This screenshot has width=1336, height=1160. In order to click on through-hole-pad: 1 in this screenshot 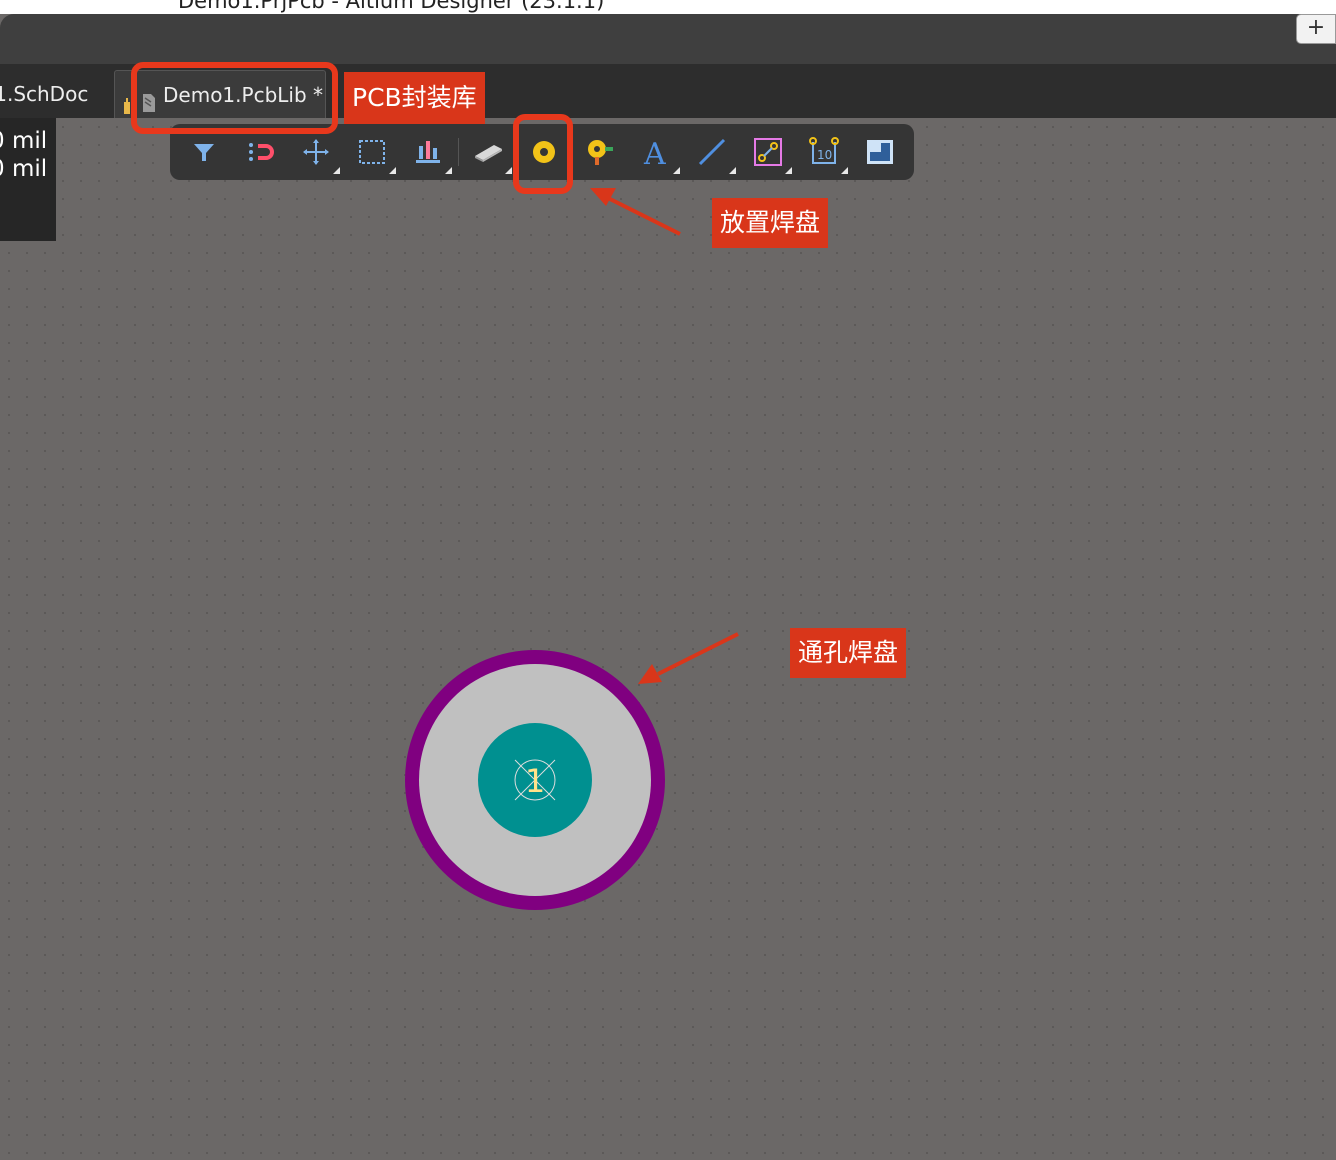, I will do `click(535, 780)`.